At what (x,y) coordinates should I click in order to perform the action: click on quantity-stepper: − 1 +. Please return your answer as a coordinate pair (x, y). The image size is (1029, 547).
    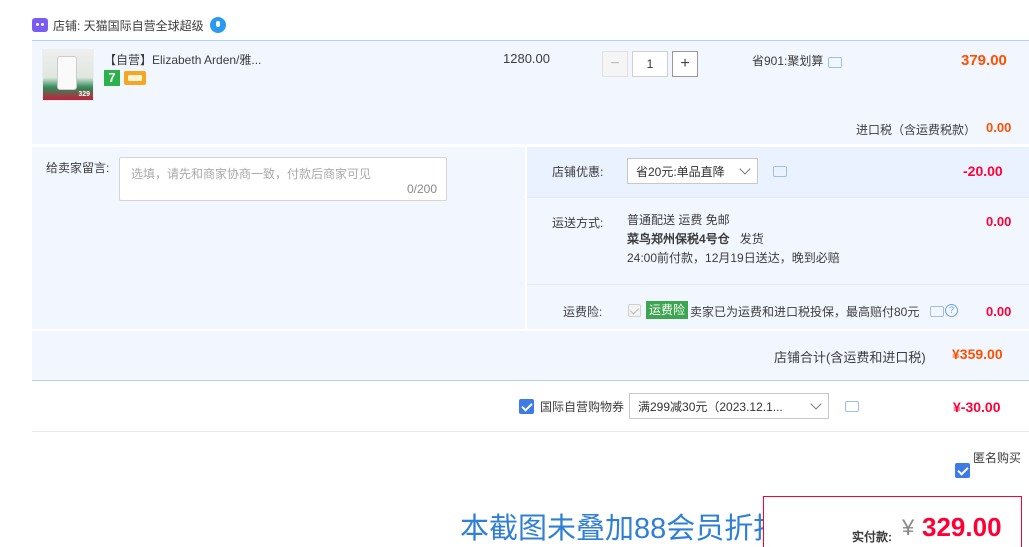
    Looking at the image, I should click on (650, 64).